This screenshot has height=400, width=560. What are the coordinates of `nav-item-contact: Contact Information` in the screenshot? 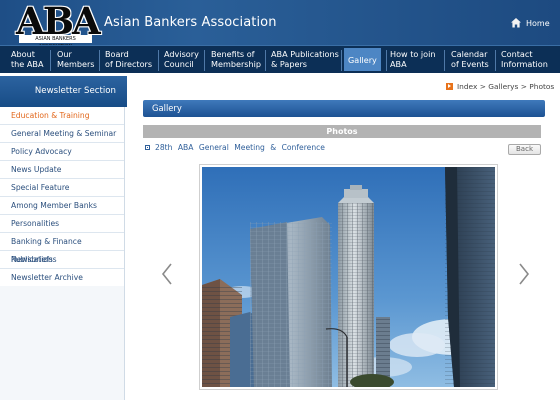 It's located at (524, 59).